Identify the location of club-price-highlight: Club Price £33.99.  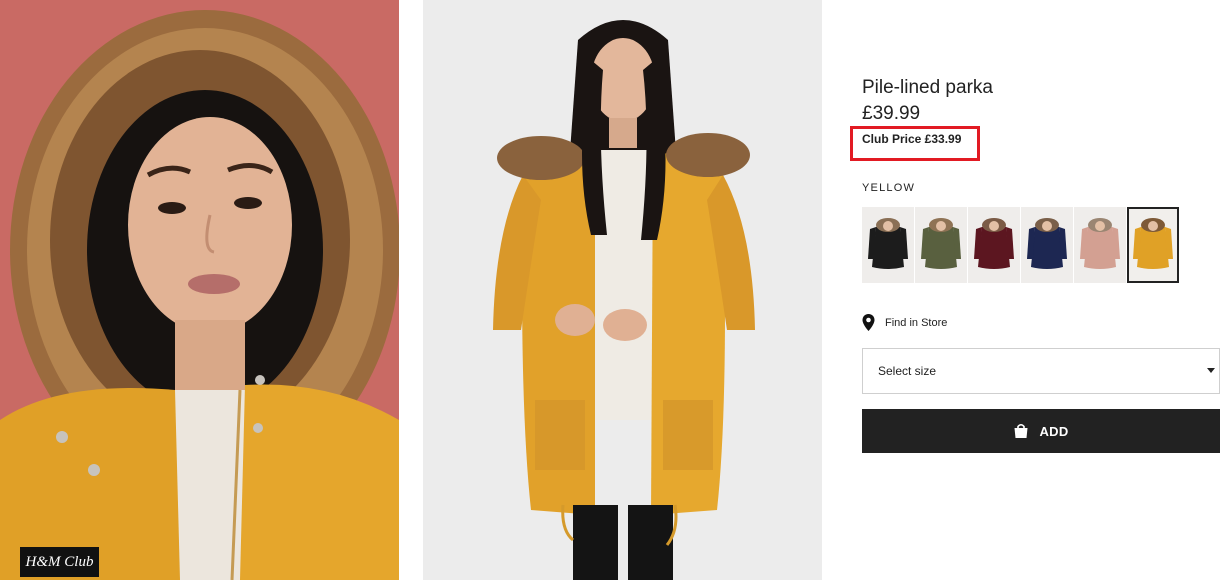
(915, 143).